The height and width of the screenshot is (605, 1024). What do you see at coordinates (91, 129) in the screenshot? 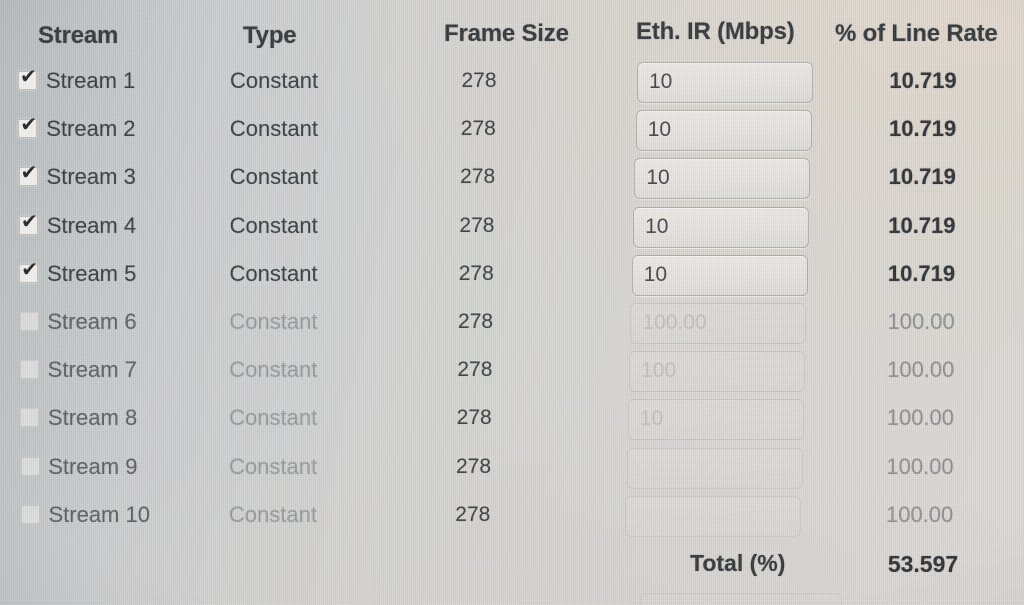
I see `stream-name-label: Stream 2` at bounding box center [91, 129].